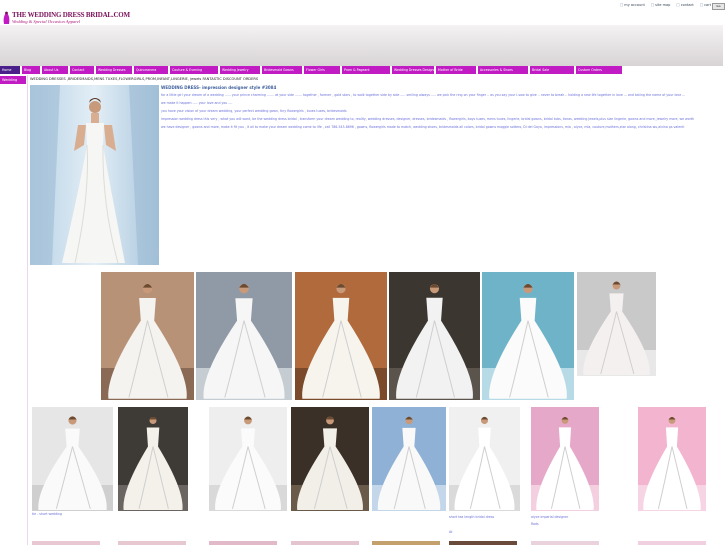 The image size is (727, 545). What do you see at coordinates (322, 70) in the screenshot?
I see `nav-item: Flower Girls` at bounding box center [322, 70].